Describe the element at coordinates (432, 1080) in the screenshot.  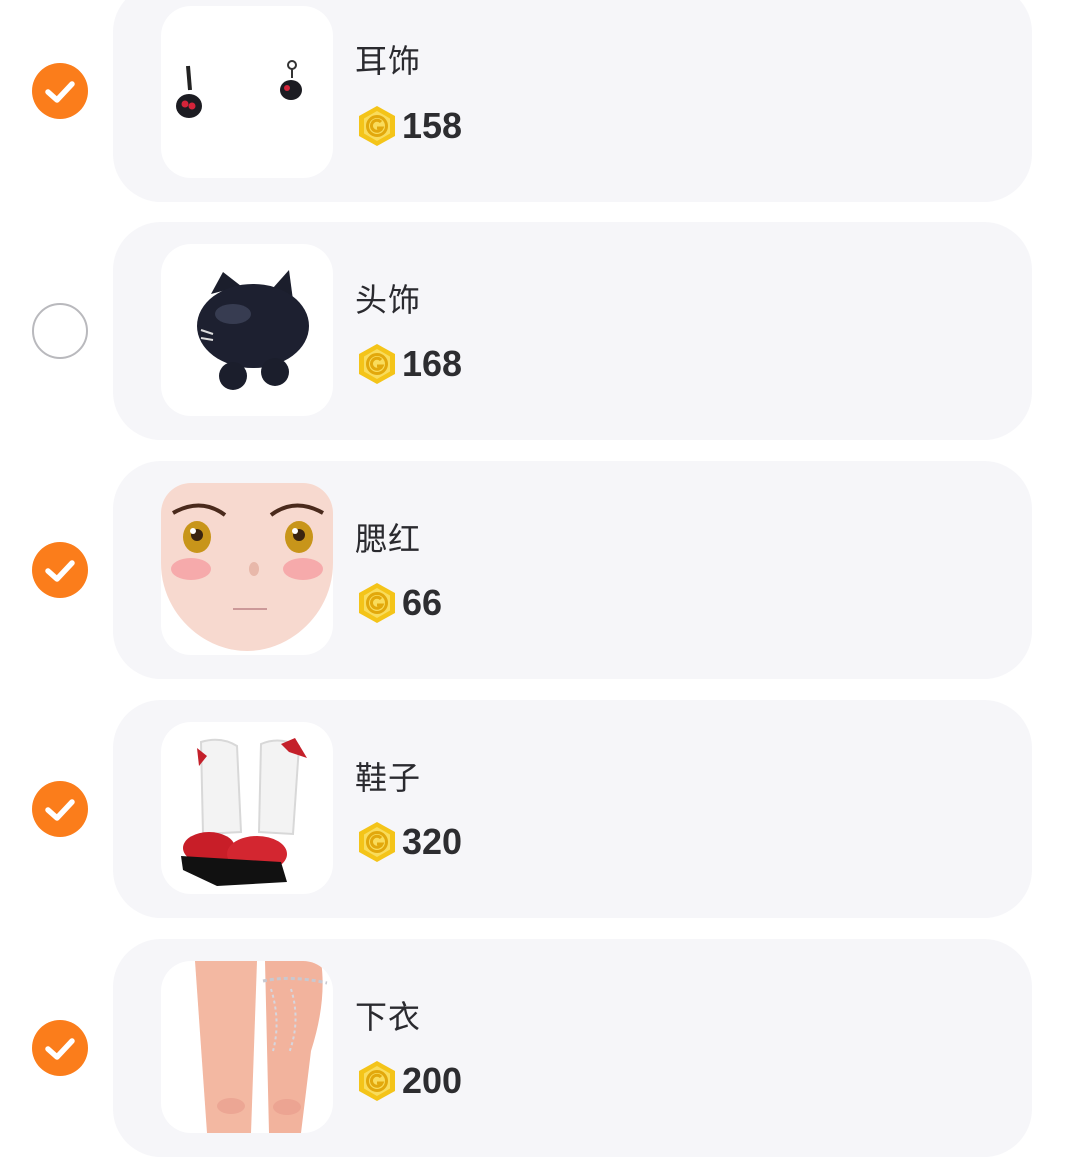
I see `price-value: 200` at that location.